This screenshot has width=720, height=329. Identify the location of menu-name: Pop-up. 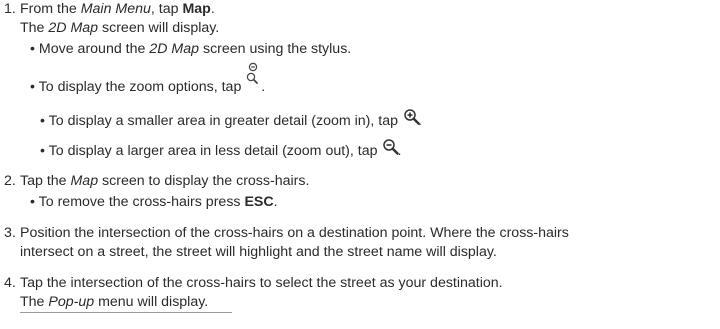
(71, 302).